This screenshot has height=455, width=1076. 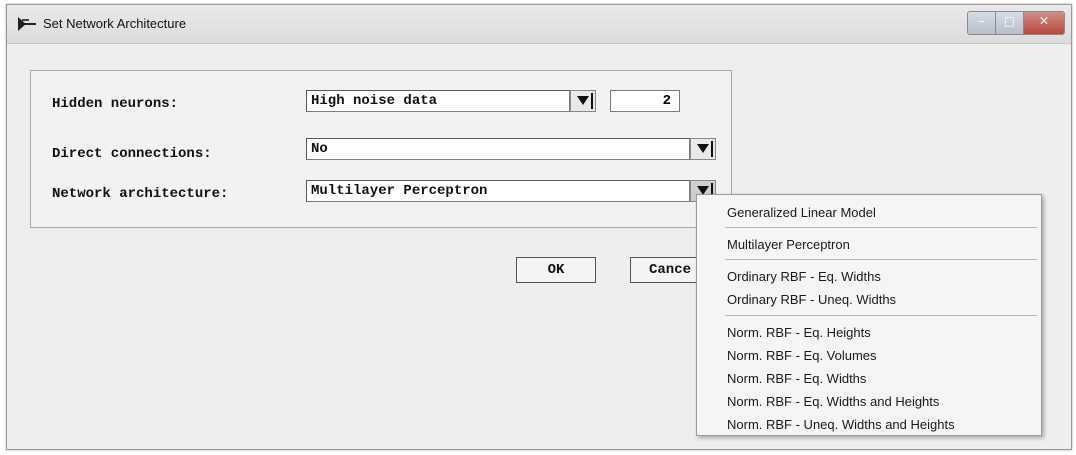 I want to click on direct-connections-dropdown-button, so click(x=703, y=149).